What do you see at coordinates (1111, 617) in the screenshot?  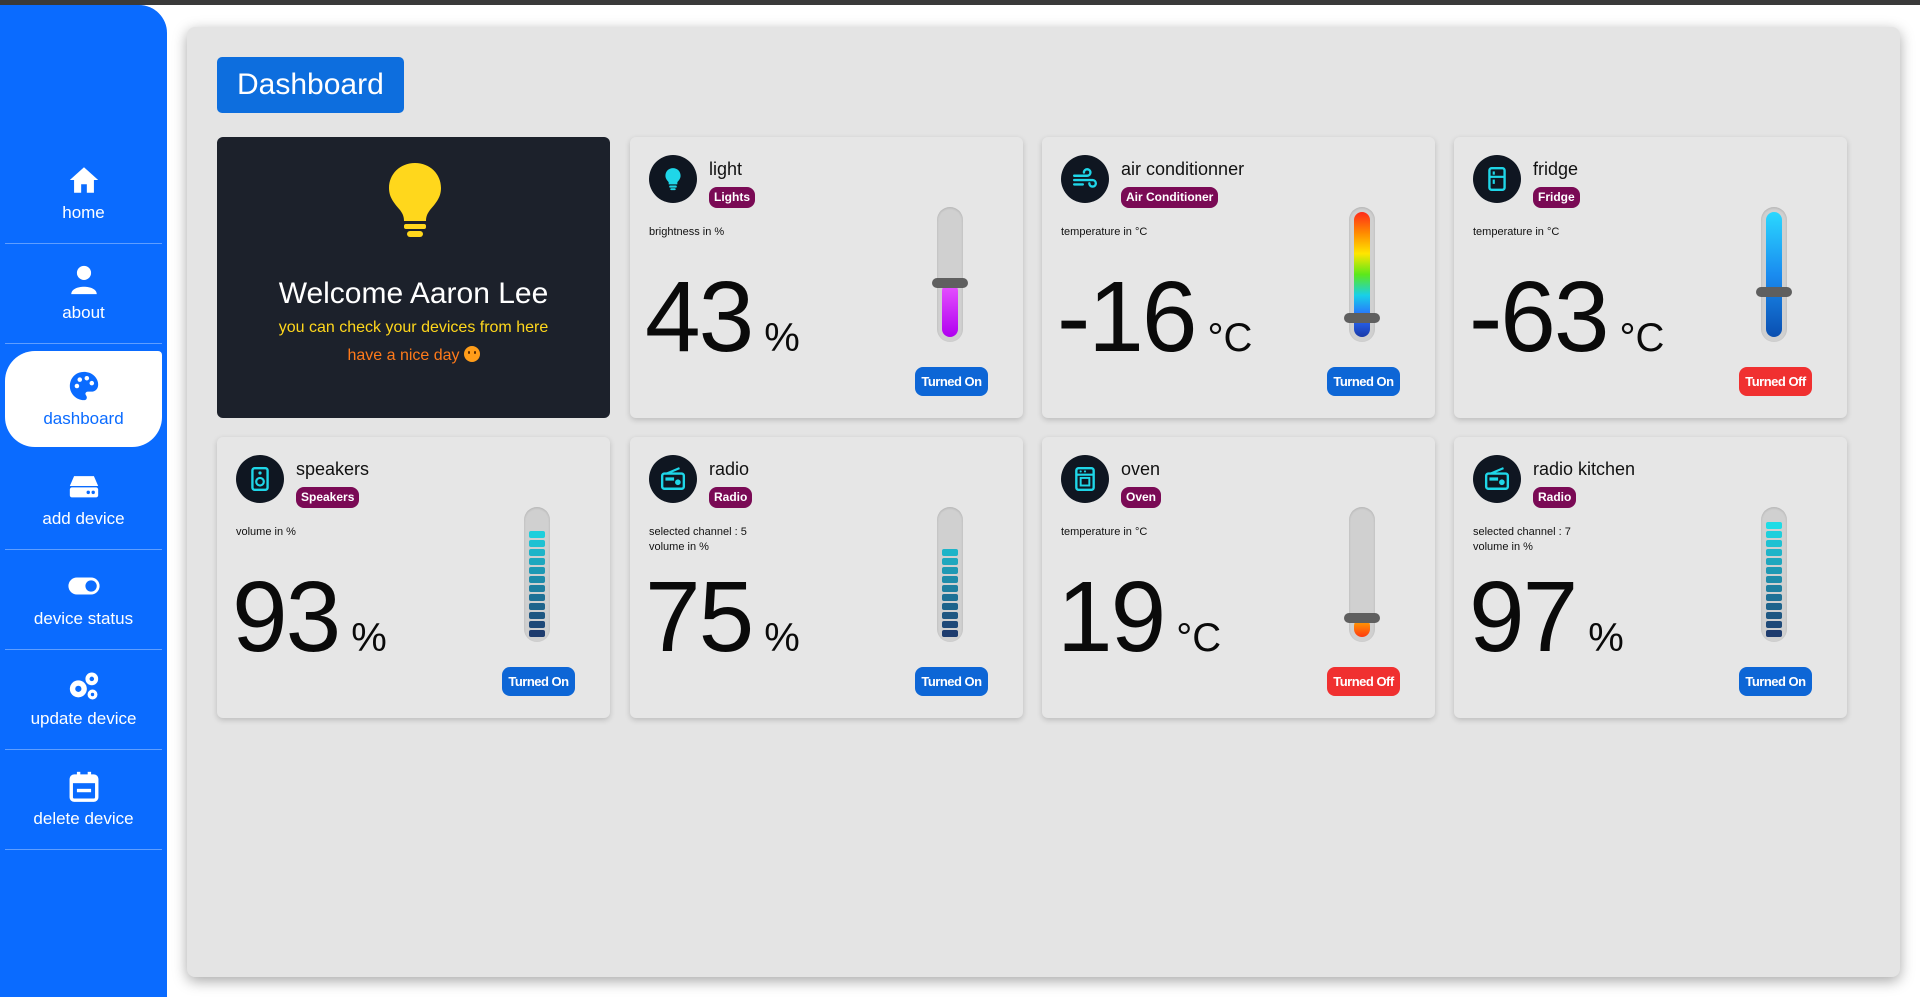 I see `device-value-number: 19` at bounding box center [1111, 617].